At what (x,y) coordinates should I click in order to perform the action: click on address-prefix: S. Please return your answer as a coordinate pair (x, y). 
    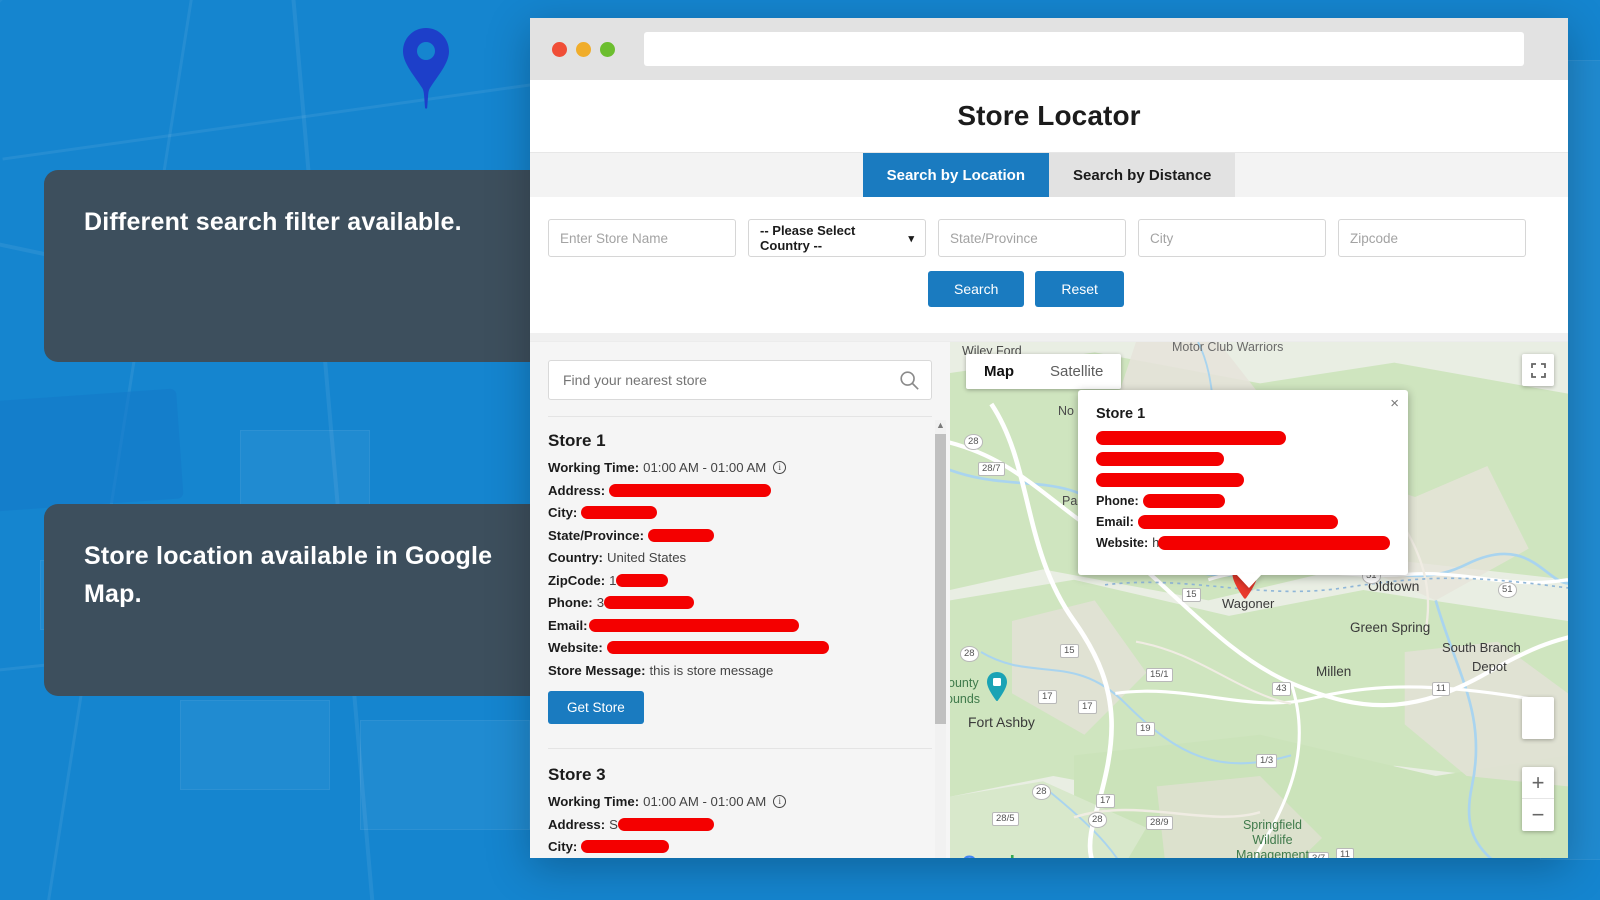
    Looking at the image, I should click on (613, 824).